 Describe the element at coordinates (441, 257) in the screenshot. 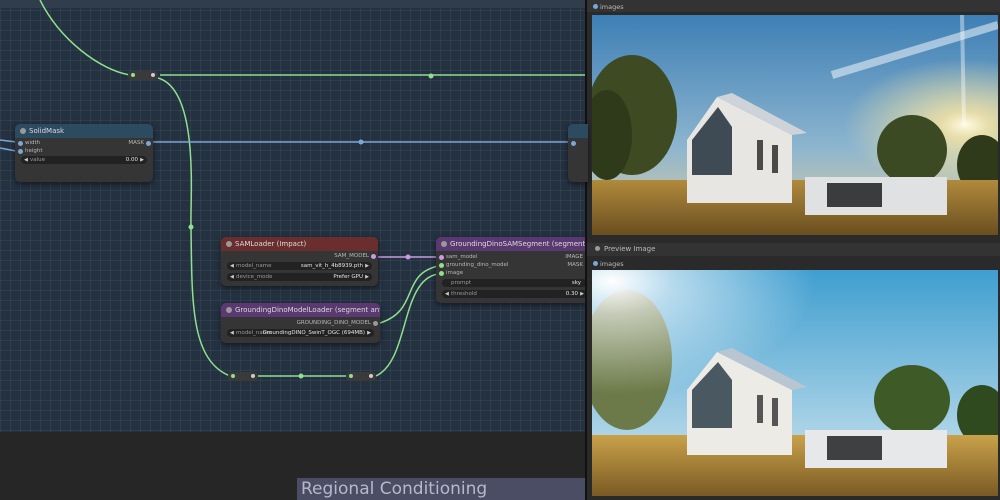

I see `input-sam-model-dot` at that location.